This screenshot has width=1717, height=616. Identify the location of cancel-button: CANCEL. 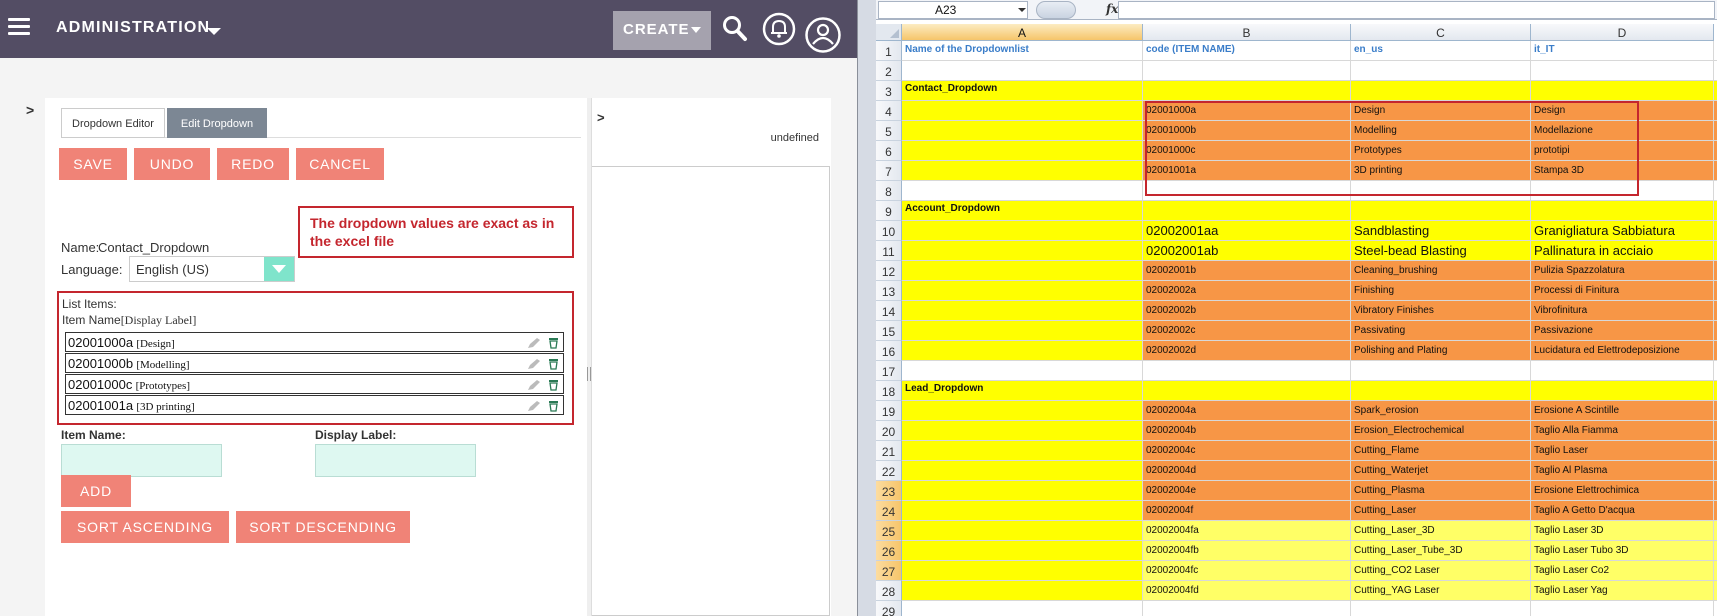
(340, 164).